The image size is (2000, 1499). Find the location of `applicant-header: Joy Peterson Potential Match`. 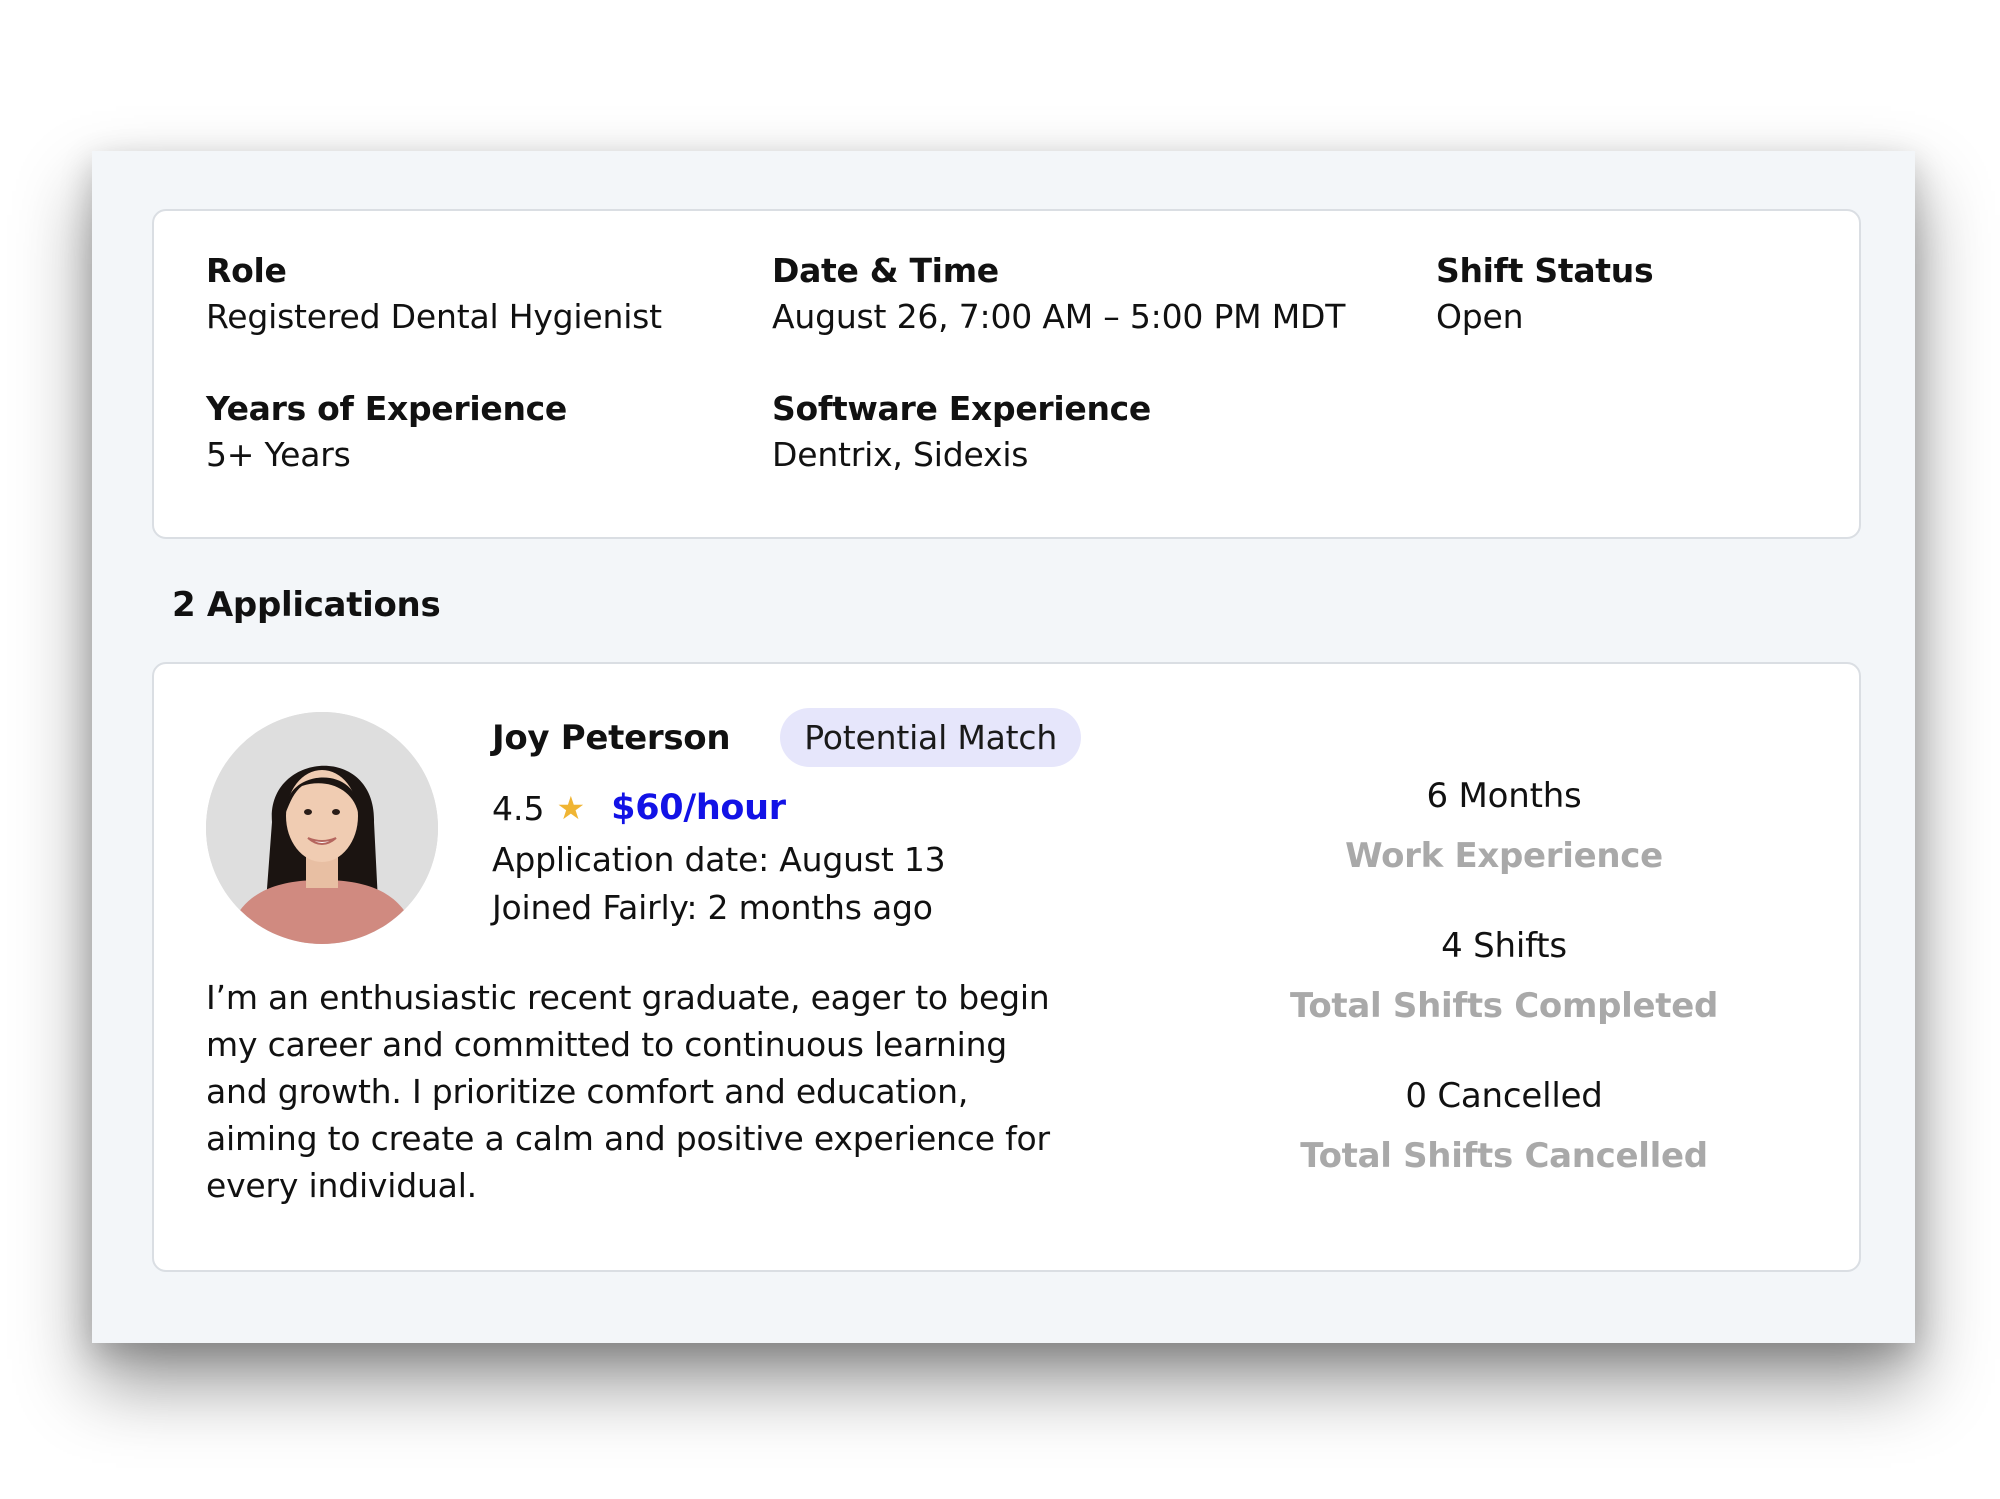

applicant-header: Joy Peterson Potential Match is located at coordinates (787, 737).